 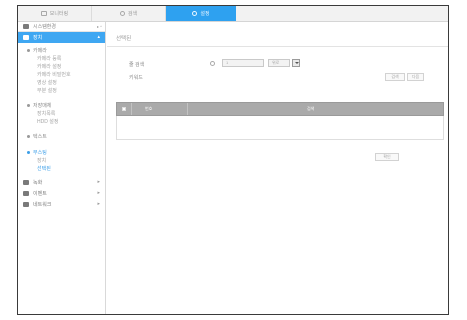 I want to click on sidebar-group-label: 녹화, so click(x=38, y=183).